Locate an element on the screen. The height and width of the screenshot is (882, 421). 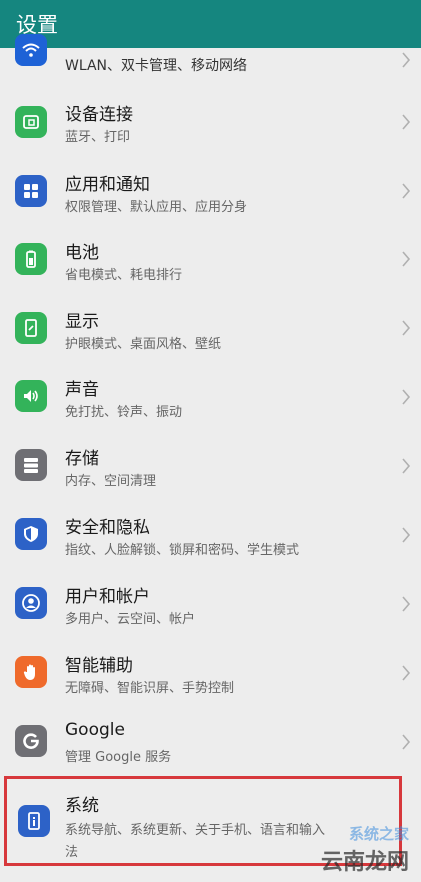
battery-icon is located at coordinates (31, 259).